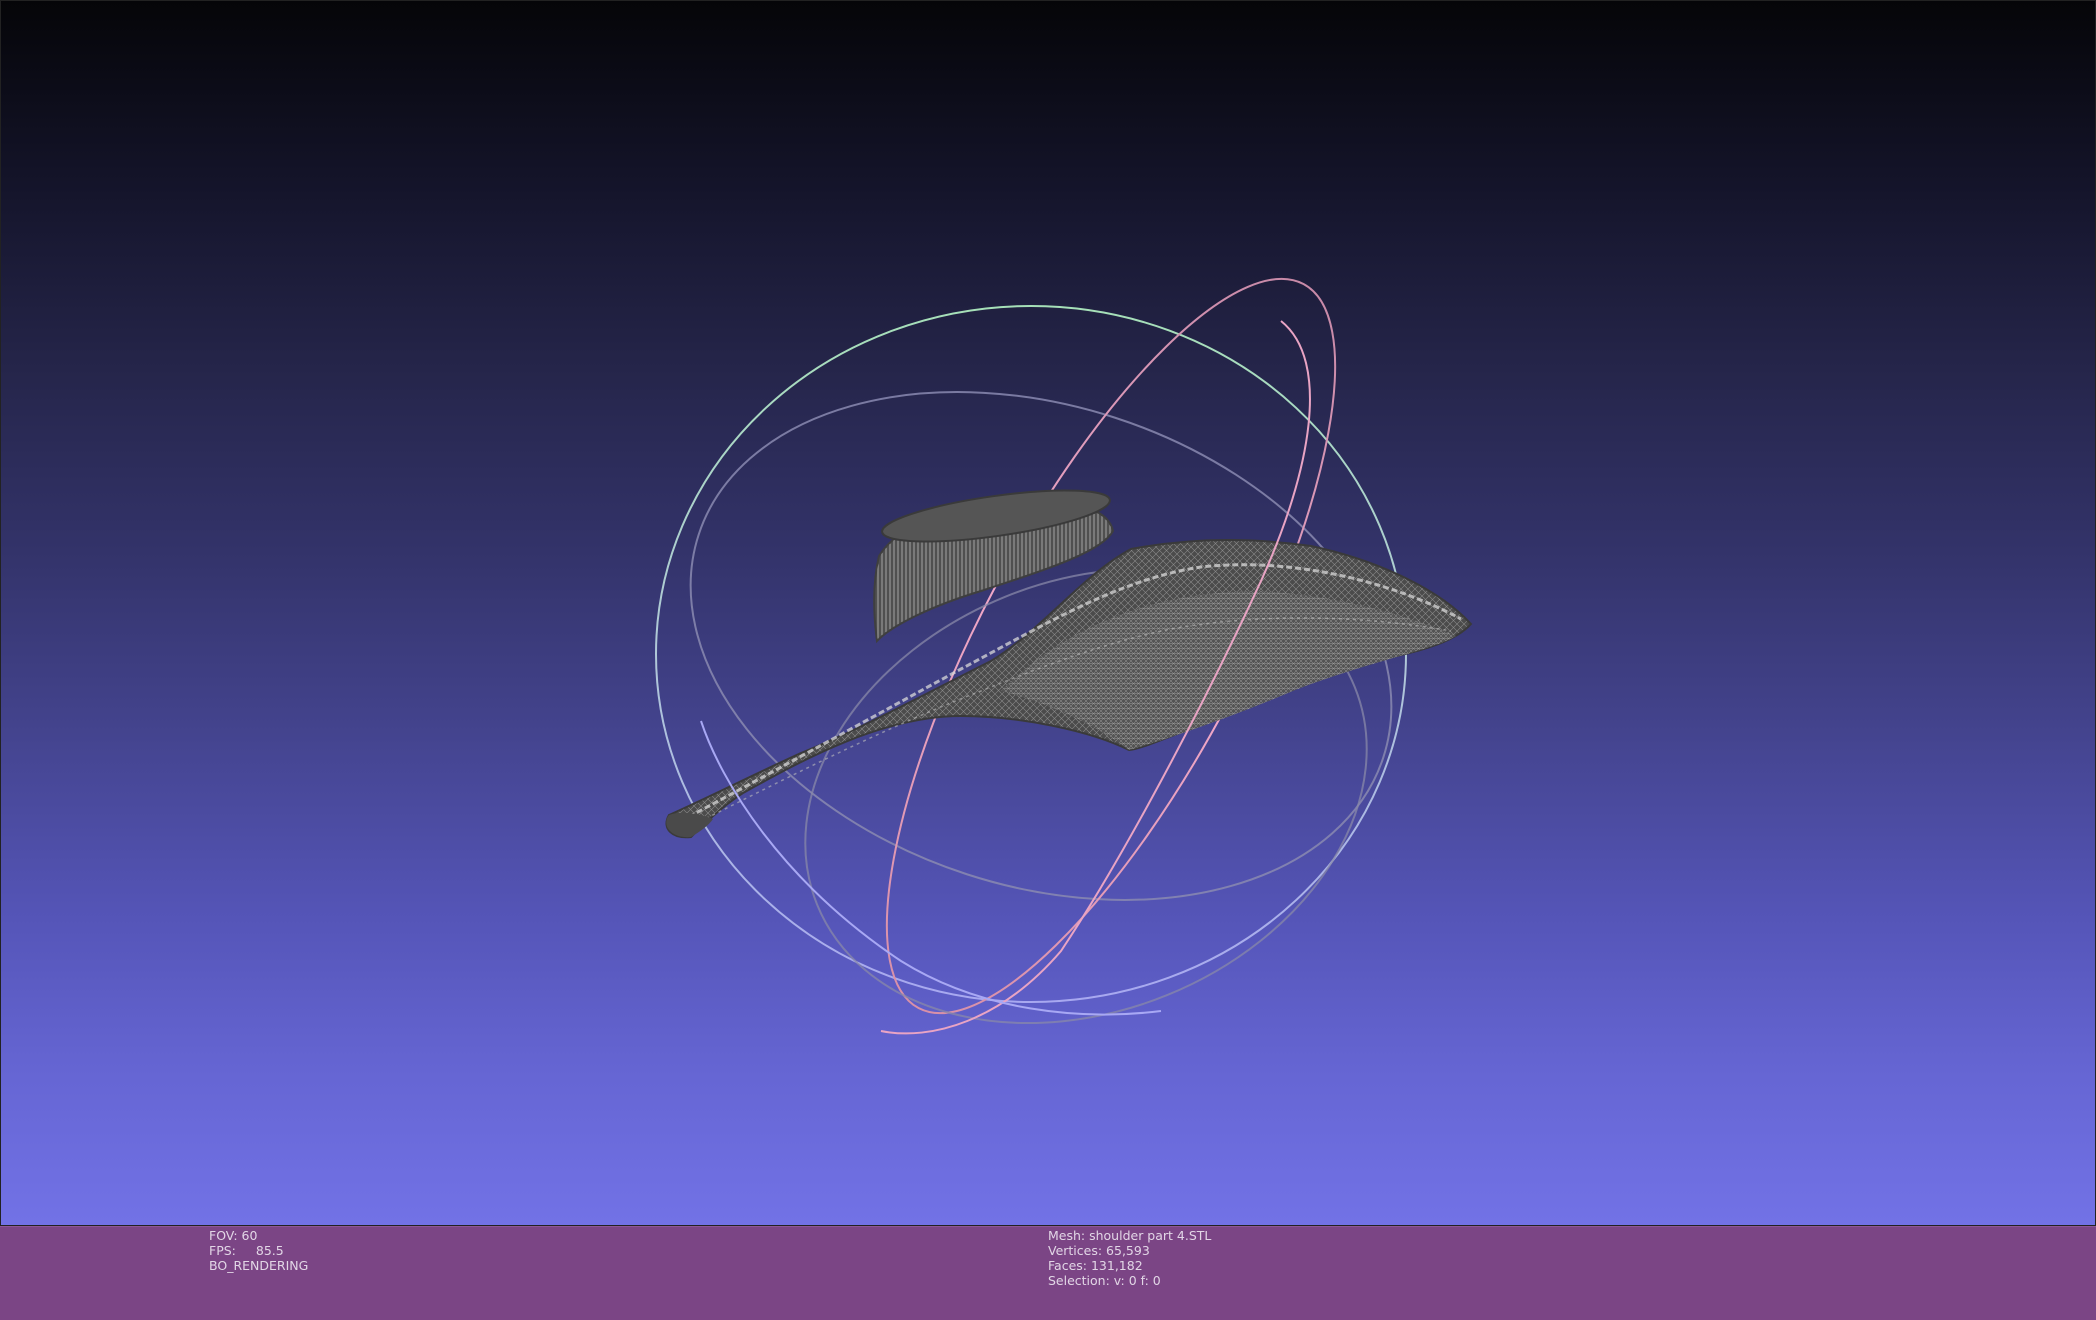 The height and width of the screenshot is (1320, 2096). I want to click on render-mode: BO_RENDERING, so click(259, 1265).